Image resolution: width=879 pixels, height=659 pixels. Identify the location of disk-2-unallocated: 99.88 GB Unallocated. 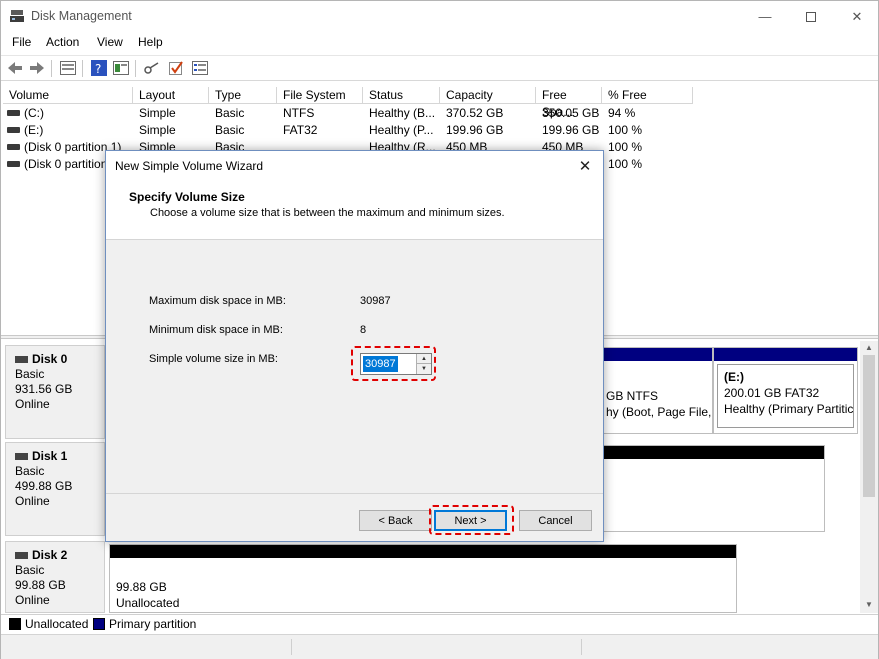
(423, 578).